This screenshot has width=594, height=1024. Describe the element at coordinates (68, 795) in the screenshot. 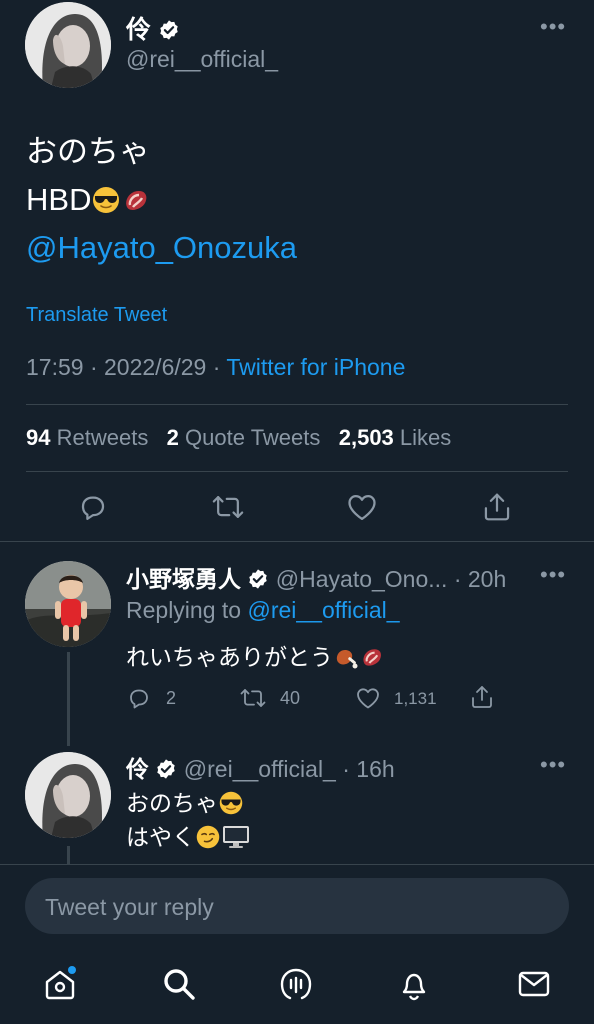

I see `reply2-avatar` at that location.